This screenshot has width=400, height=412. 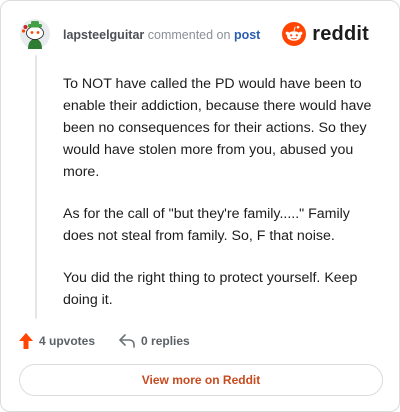 I want to click on reply-count: 0 replies, so click(x=165, y=341).